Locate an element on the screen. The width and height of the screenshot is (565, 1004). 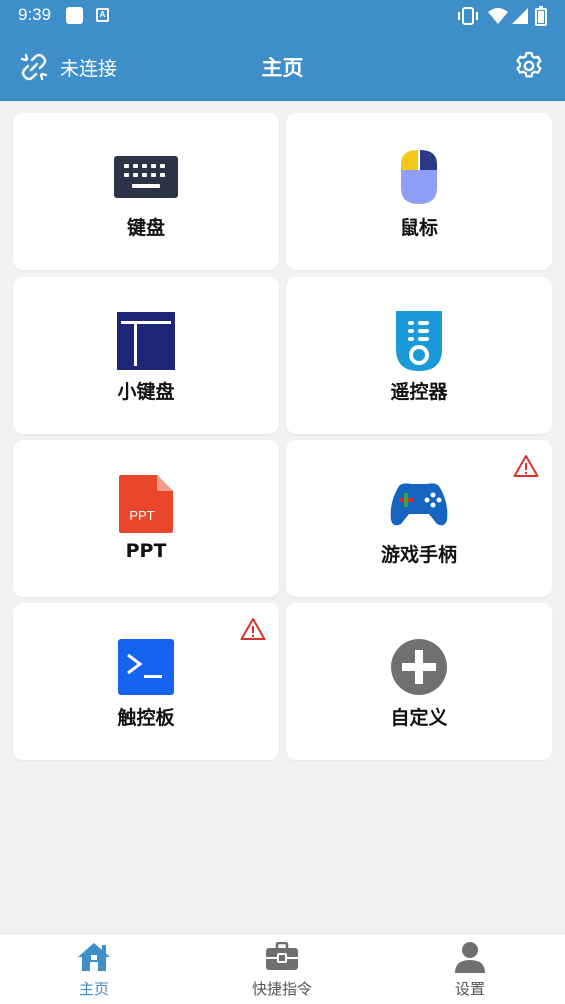
card-label: 自定义 is located at coordinates (419, 718).